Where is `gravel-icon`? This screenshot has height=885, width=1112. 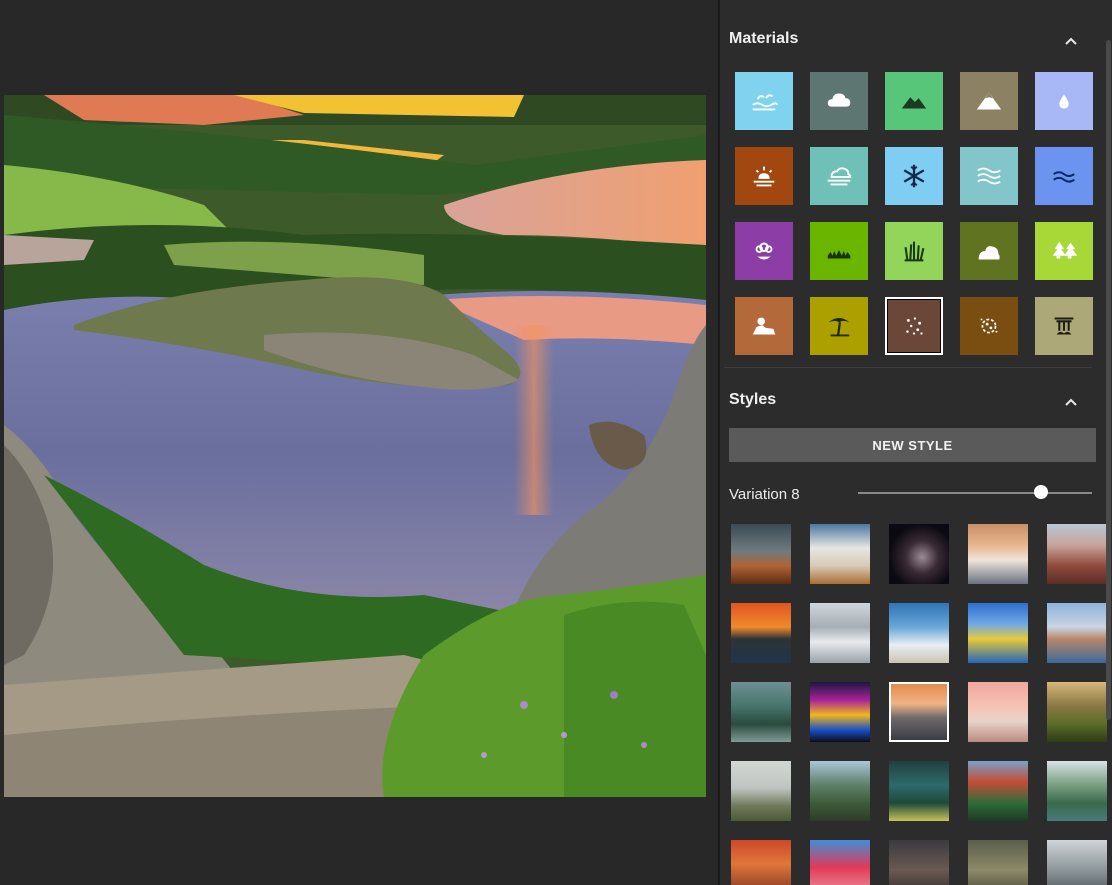
gravel-icon is located at coordinates (914, 326).